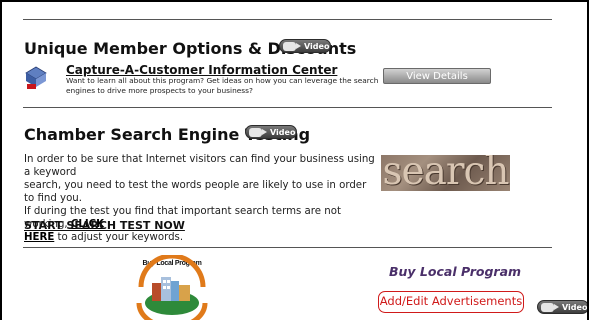 The image size is (589, 320). I want to click on start-search-test-link: START SEARCH TEST NOW, so click(104, 225).